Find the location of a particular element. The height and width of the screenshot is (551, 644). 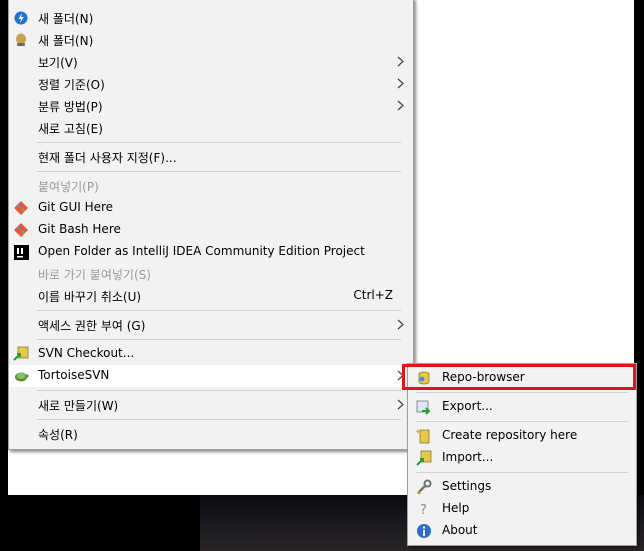

menu-item-settings: Settings is located at coordinates (522, 487).